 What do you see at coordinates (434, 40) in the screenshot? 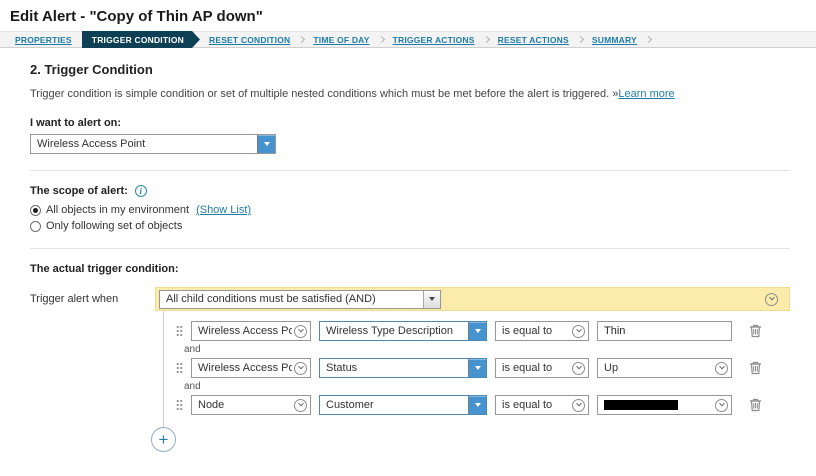
I see `tab-trigger-actions: TRIGGER ACTIONS` at bounding box center [434, 40].